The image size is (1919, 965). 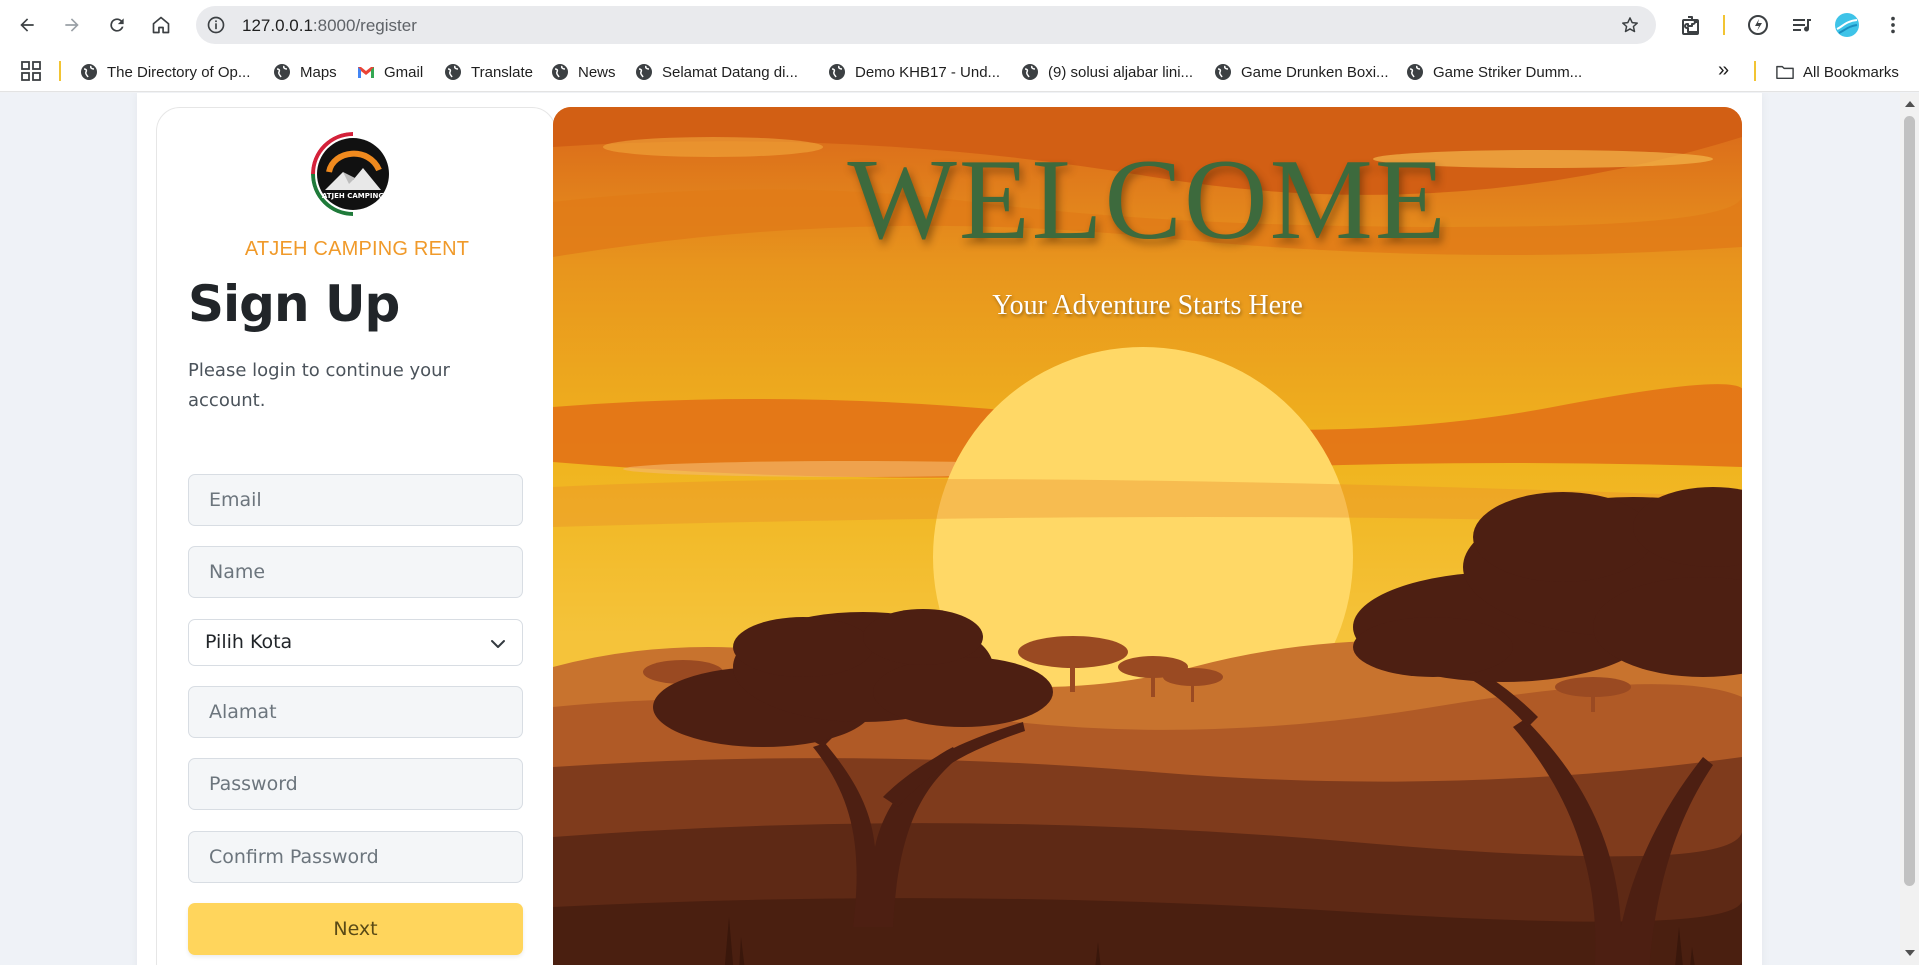 I want to click on bookmark-item: Translate, so click(x=488, y=72).